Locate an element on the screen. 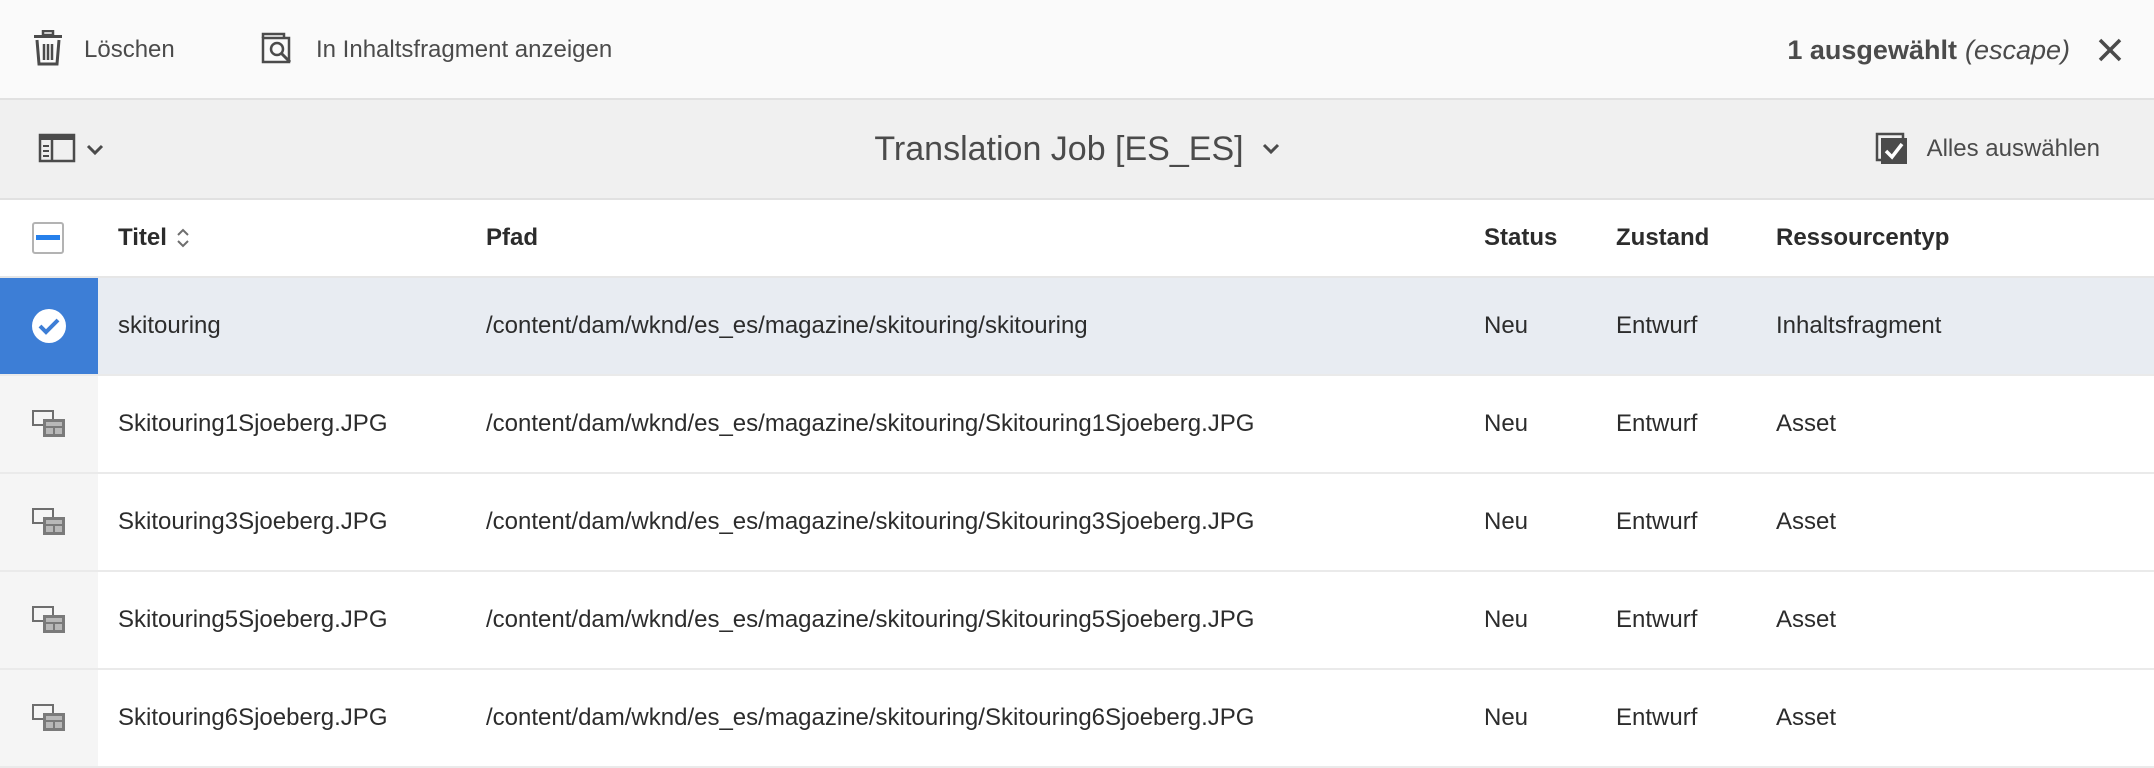 This screenshot has height=768, width=2154. row-select-thumb is located at coordinates (49, 326).